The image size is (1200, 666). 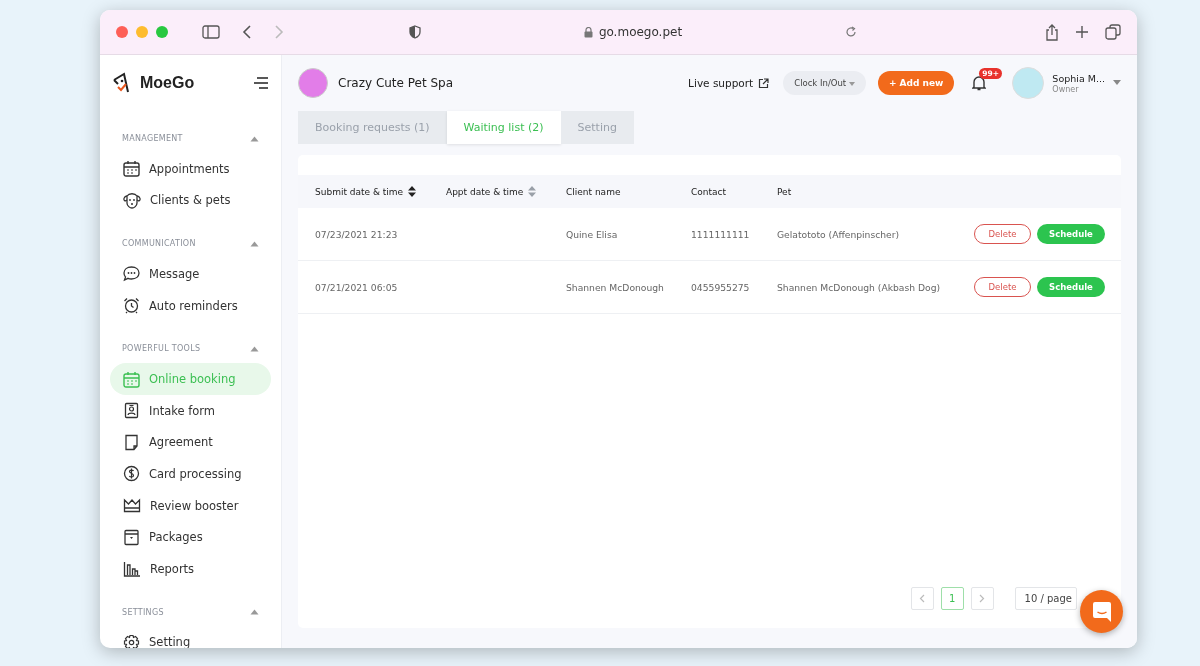 I want to click on sidebar-item: Appointments, so click(x=190, y=169).